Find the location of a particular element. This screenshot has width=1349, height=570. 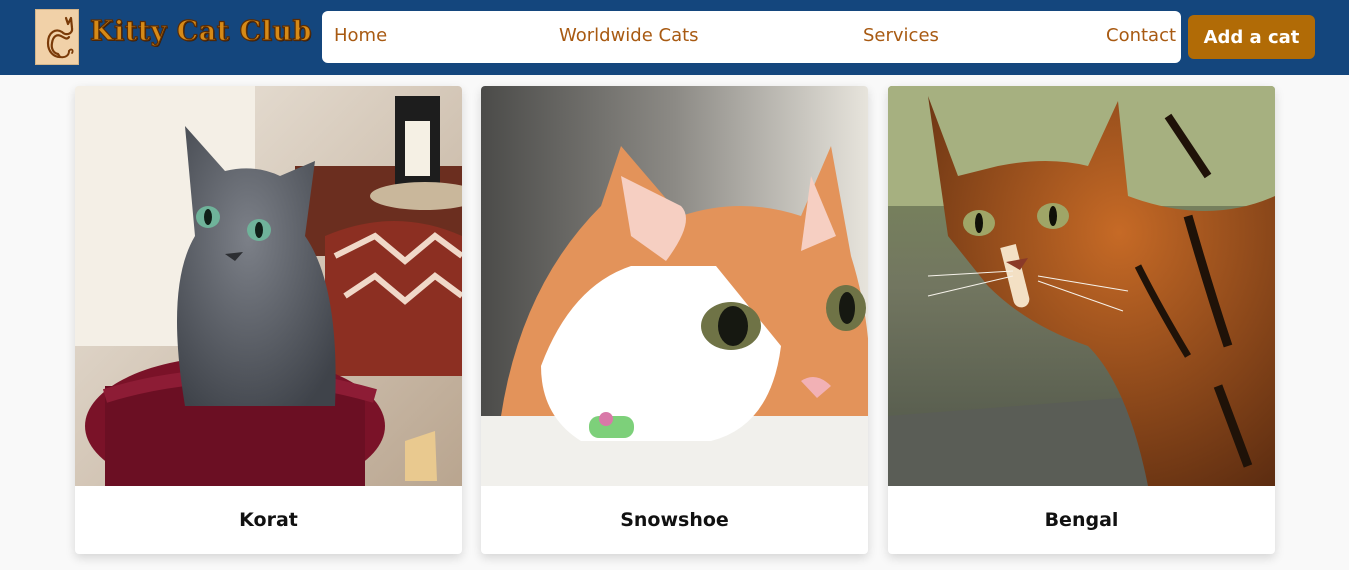

logo is located at coordinates (57, 37).